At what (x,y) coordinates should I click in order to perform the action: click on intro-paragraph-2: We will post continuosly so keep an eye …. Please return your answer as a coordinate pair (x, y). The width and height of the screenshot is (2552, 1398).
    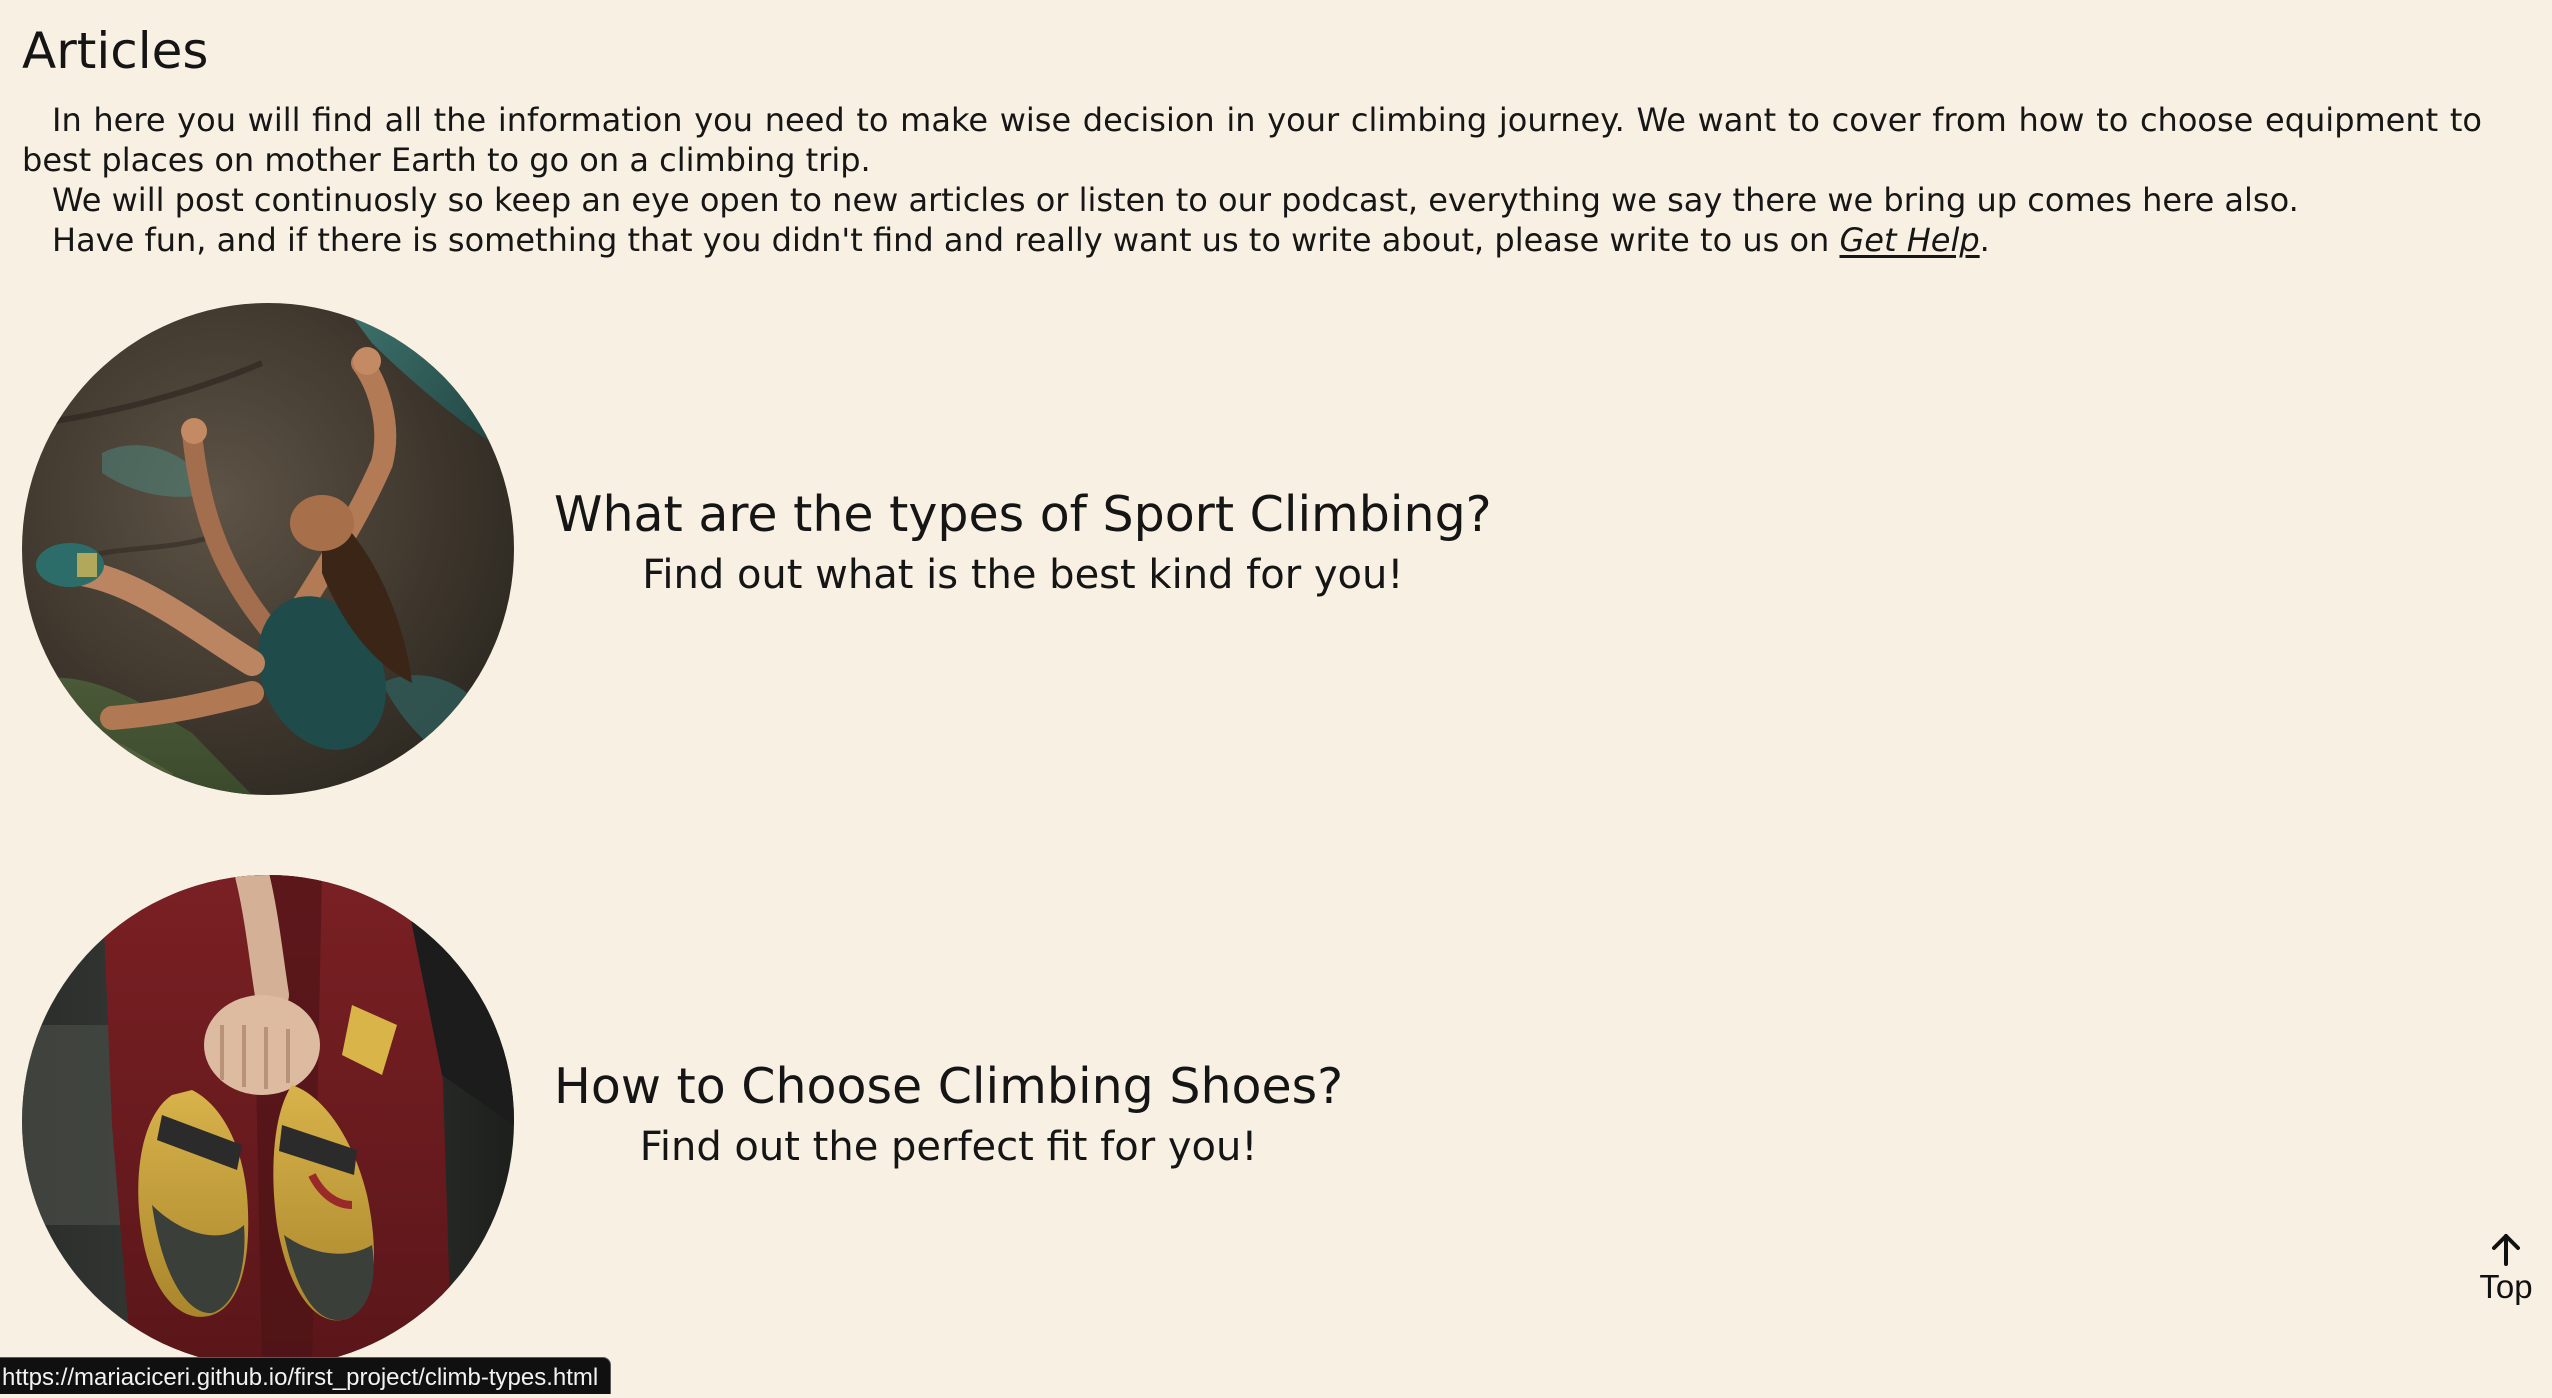
    Looking at the image, I should click on (1175, 200).